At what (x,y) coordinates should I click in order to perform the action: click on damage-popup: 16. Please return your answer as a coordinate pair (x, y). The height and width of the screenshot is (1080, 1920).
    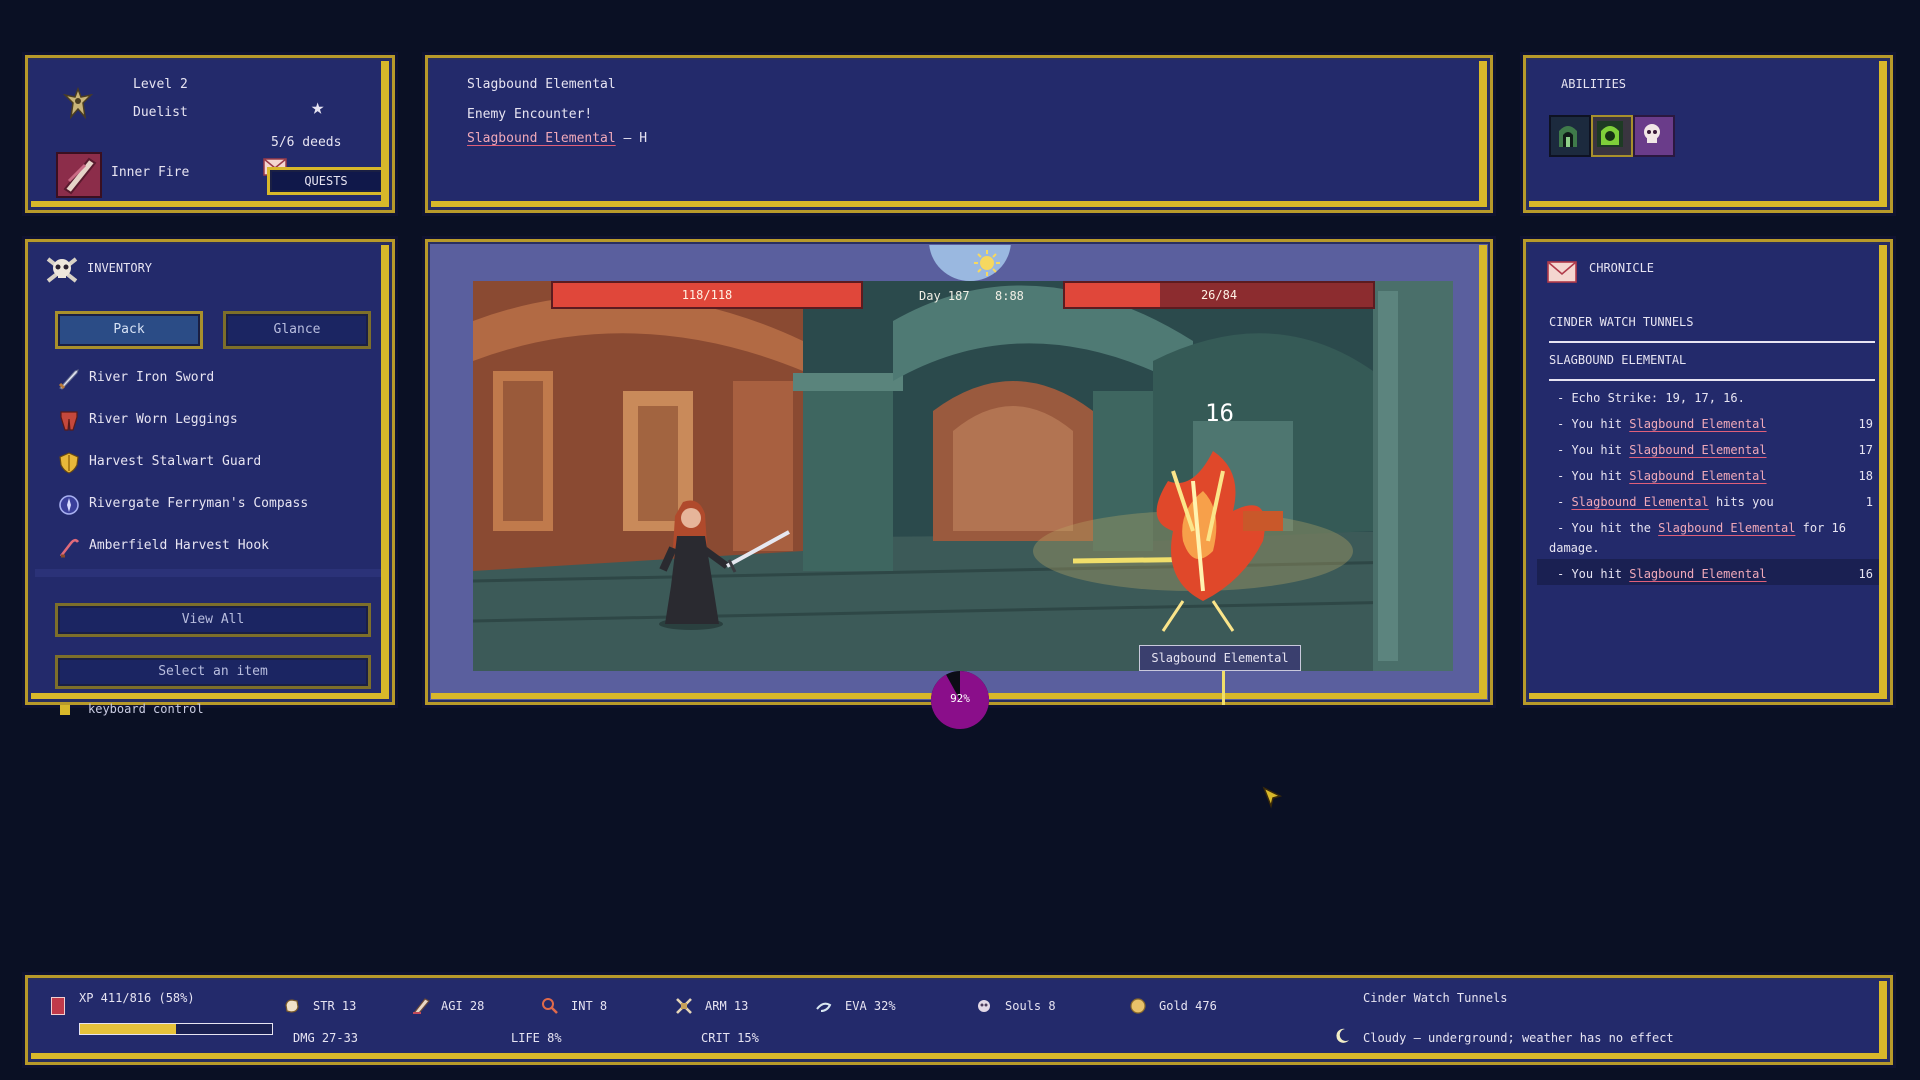
    Looking at the image, I should click on (1219, 413).